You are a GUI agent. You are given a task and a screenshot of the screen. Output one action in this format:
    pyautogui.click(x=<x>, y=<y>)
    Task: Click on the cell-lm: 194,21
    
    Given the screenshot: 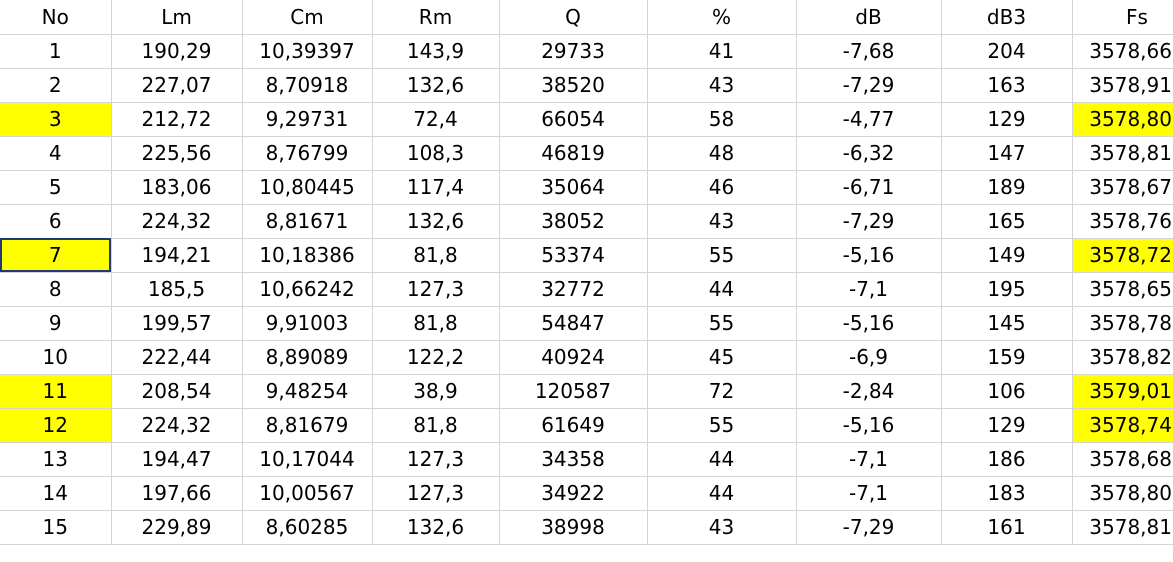 What is the action you would take?
    pyautogui.click(x=177, y=255)
    